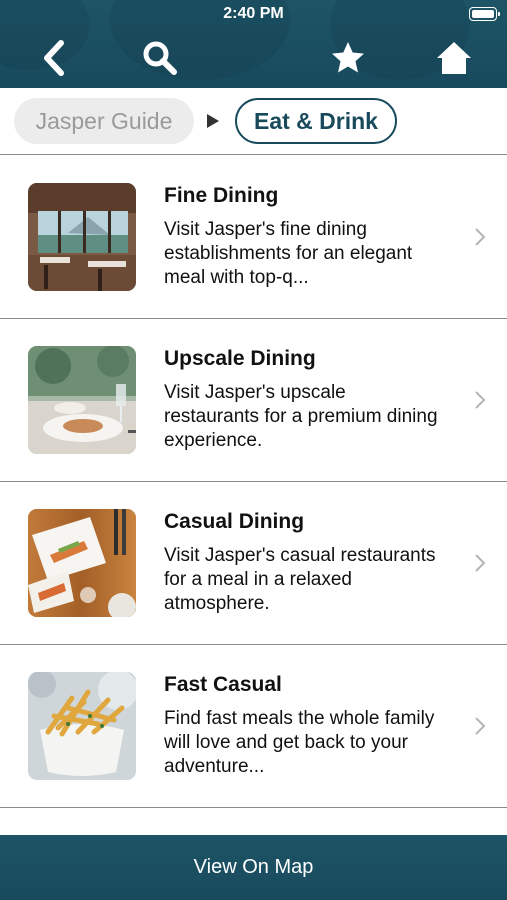 The image size is (507, 900). What do you see at coordinates (240, 358) in the screenshot?
I see `list-item-title: Upscale Dining` at bounding box center [240, 358].